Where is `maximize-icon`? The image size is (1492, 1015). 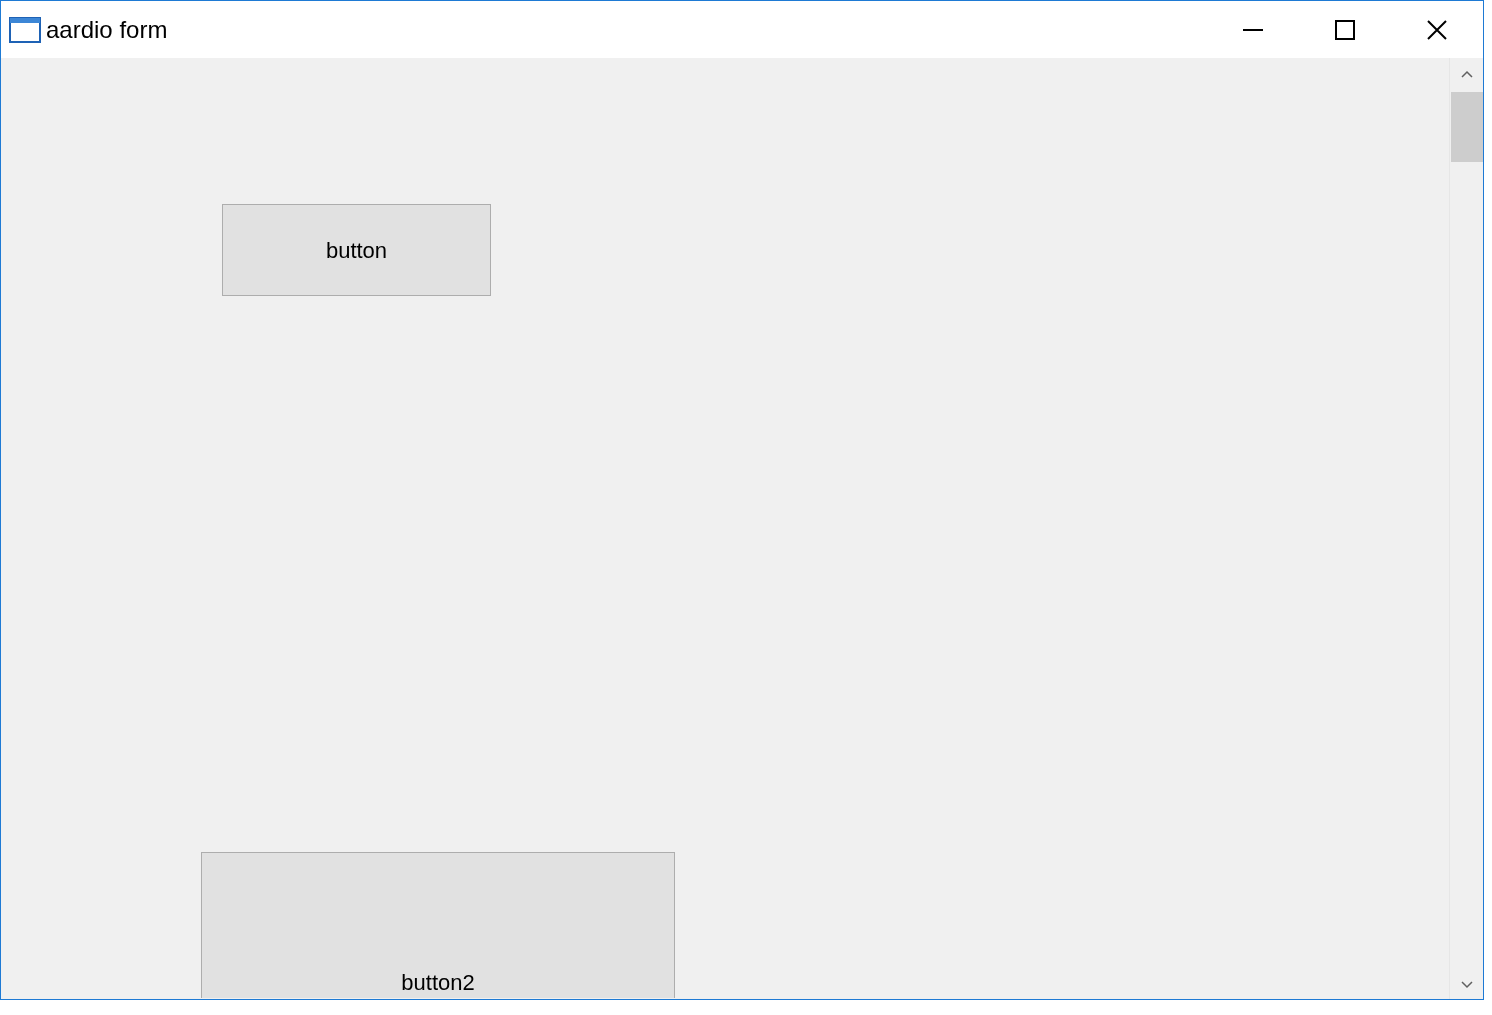
maximize-icon is located at coordinates (1345, 29).